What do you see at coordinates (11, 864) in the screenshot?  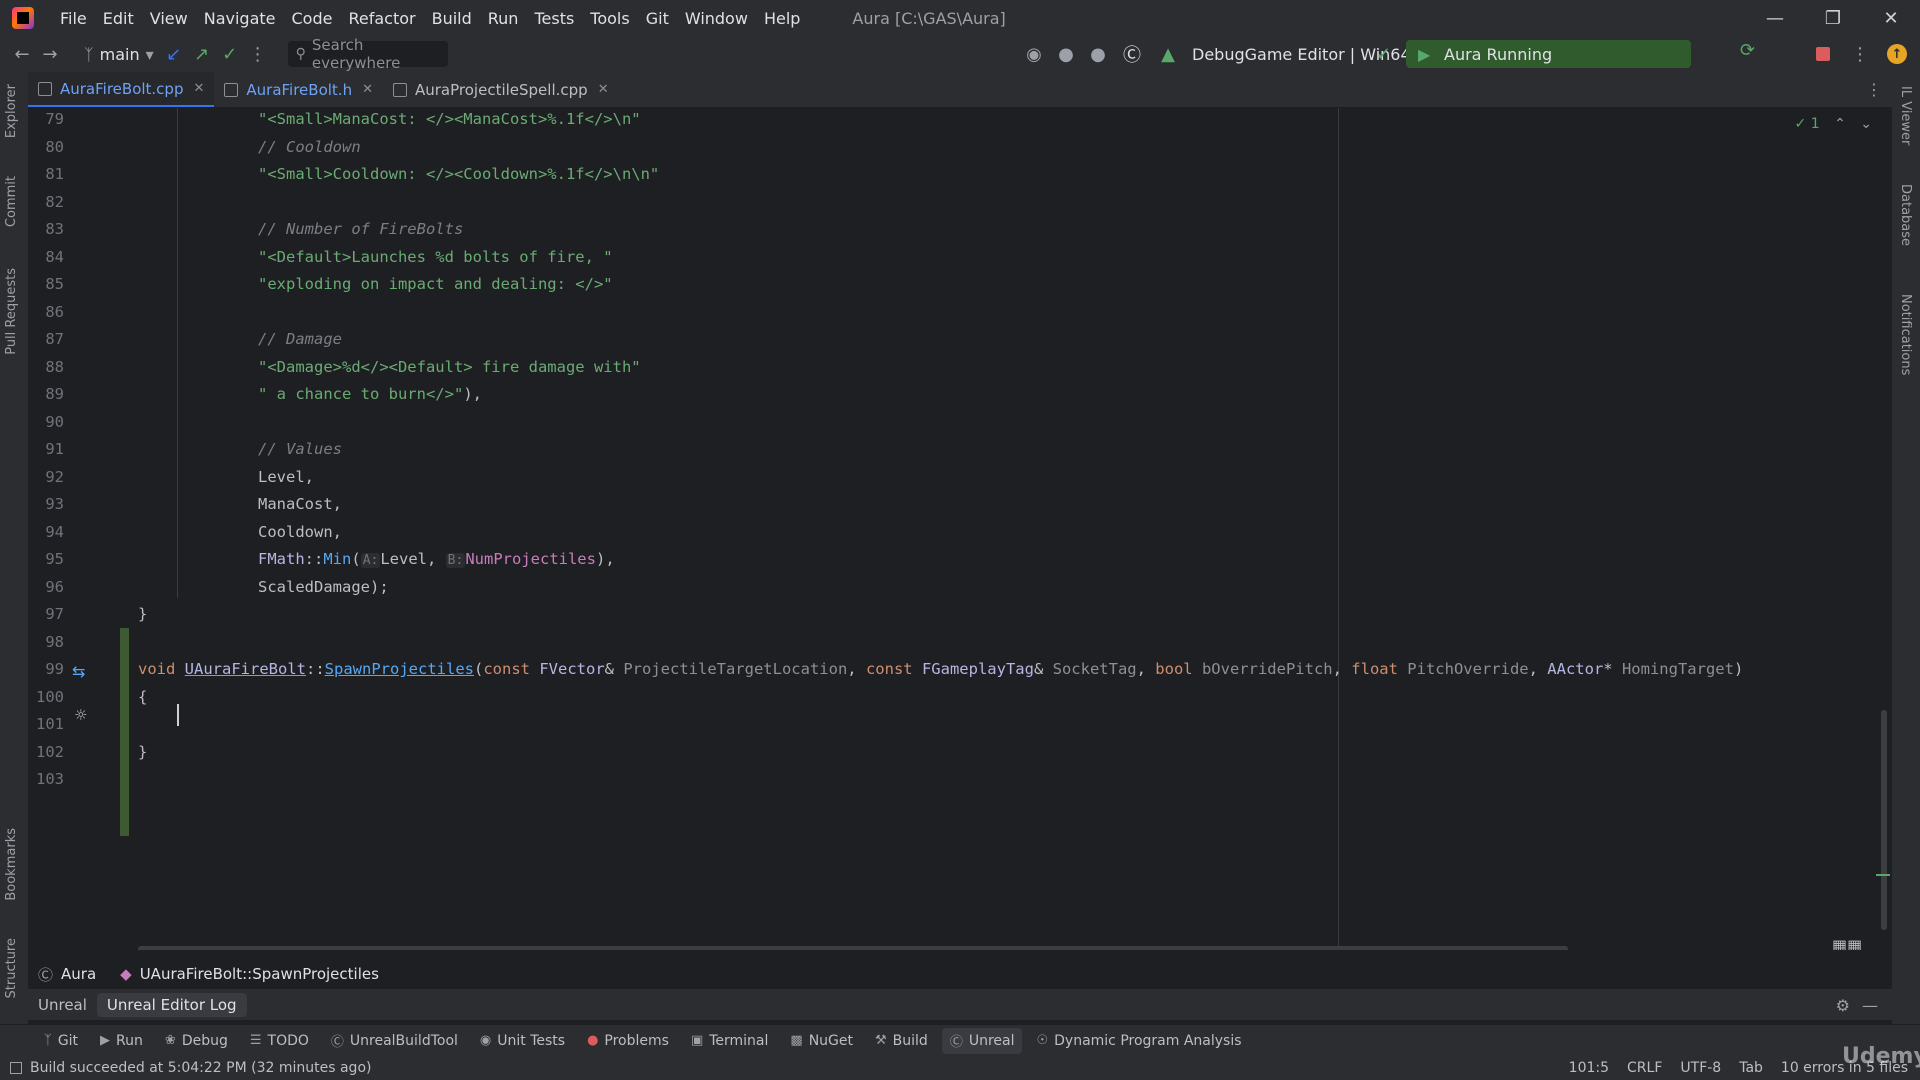 I see `tool-bookmarks: Bookmarks` at bounding box center [11, 864].